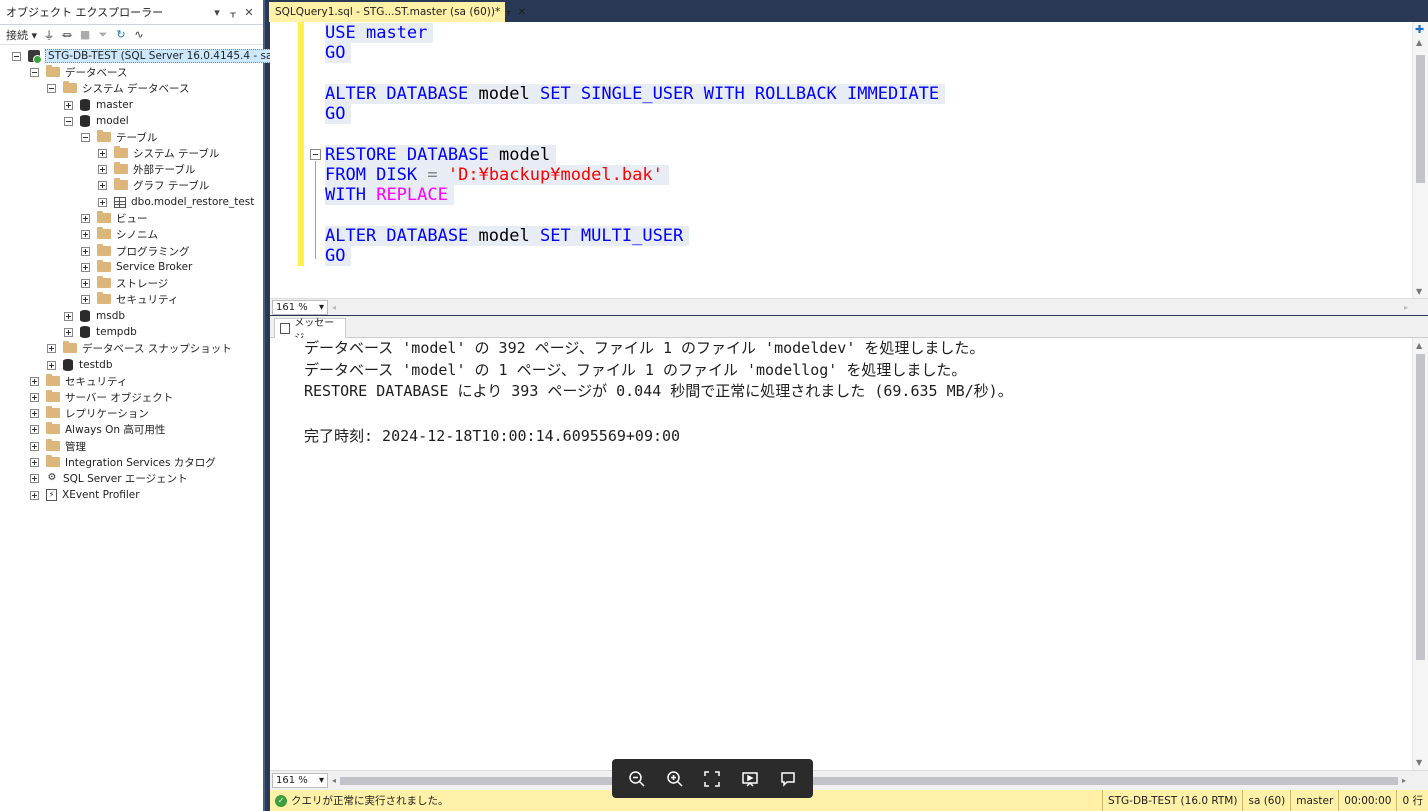 The image size is (1428, 811). Describe the element at coordinates (522, 12) in the screenshot. I see `tab-close-icon: ✕` at that location.